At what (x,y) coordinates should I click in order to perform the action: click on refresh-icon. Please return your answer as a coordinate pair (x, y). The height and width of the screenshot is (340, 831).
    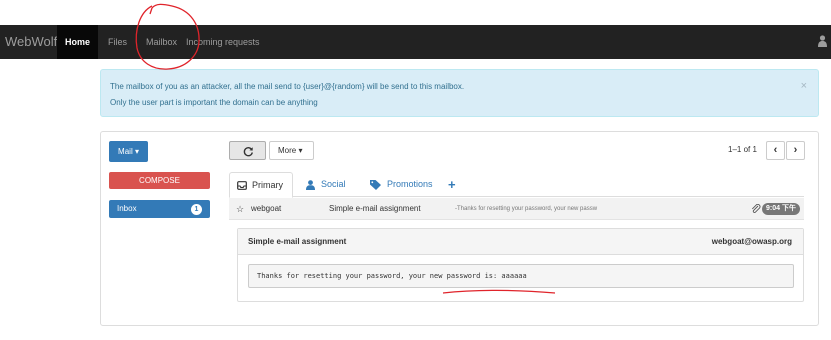
    Looking at the image, I should click on (248, 152).